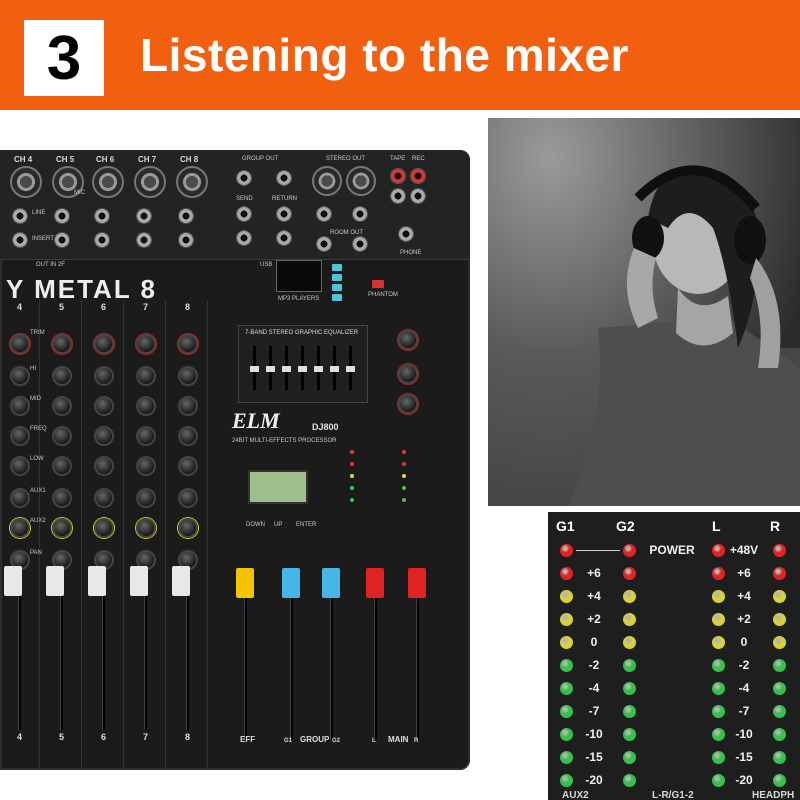 The image size is (800, 800). Describe the element at coordinates (331, 583) in the screenshot. I see `group2-fader` at that location.